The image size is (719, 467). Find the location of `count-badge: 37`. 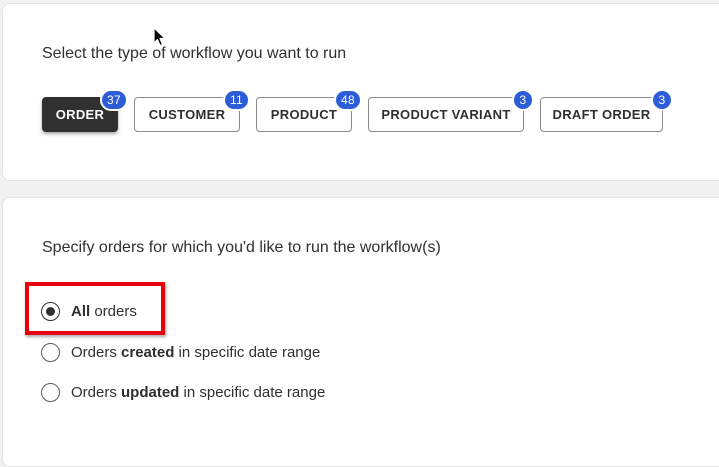

count-badge: 37 is located at coordinates (114, 100).